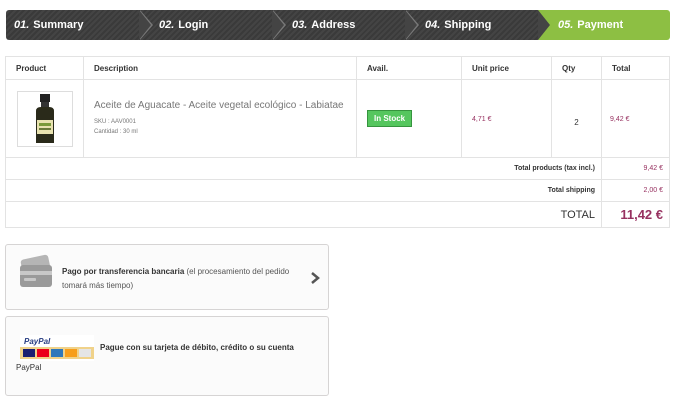  What do you see at coordinates (212, 25) in the screenshot?
I see `step-login: 02. Login` at bounding box center [212, 25].